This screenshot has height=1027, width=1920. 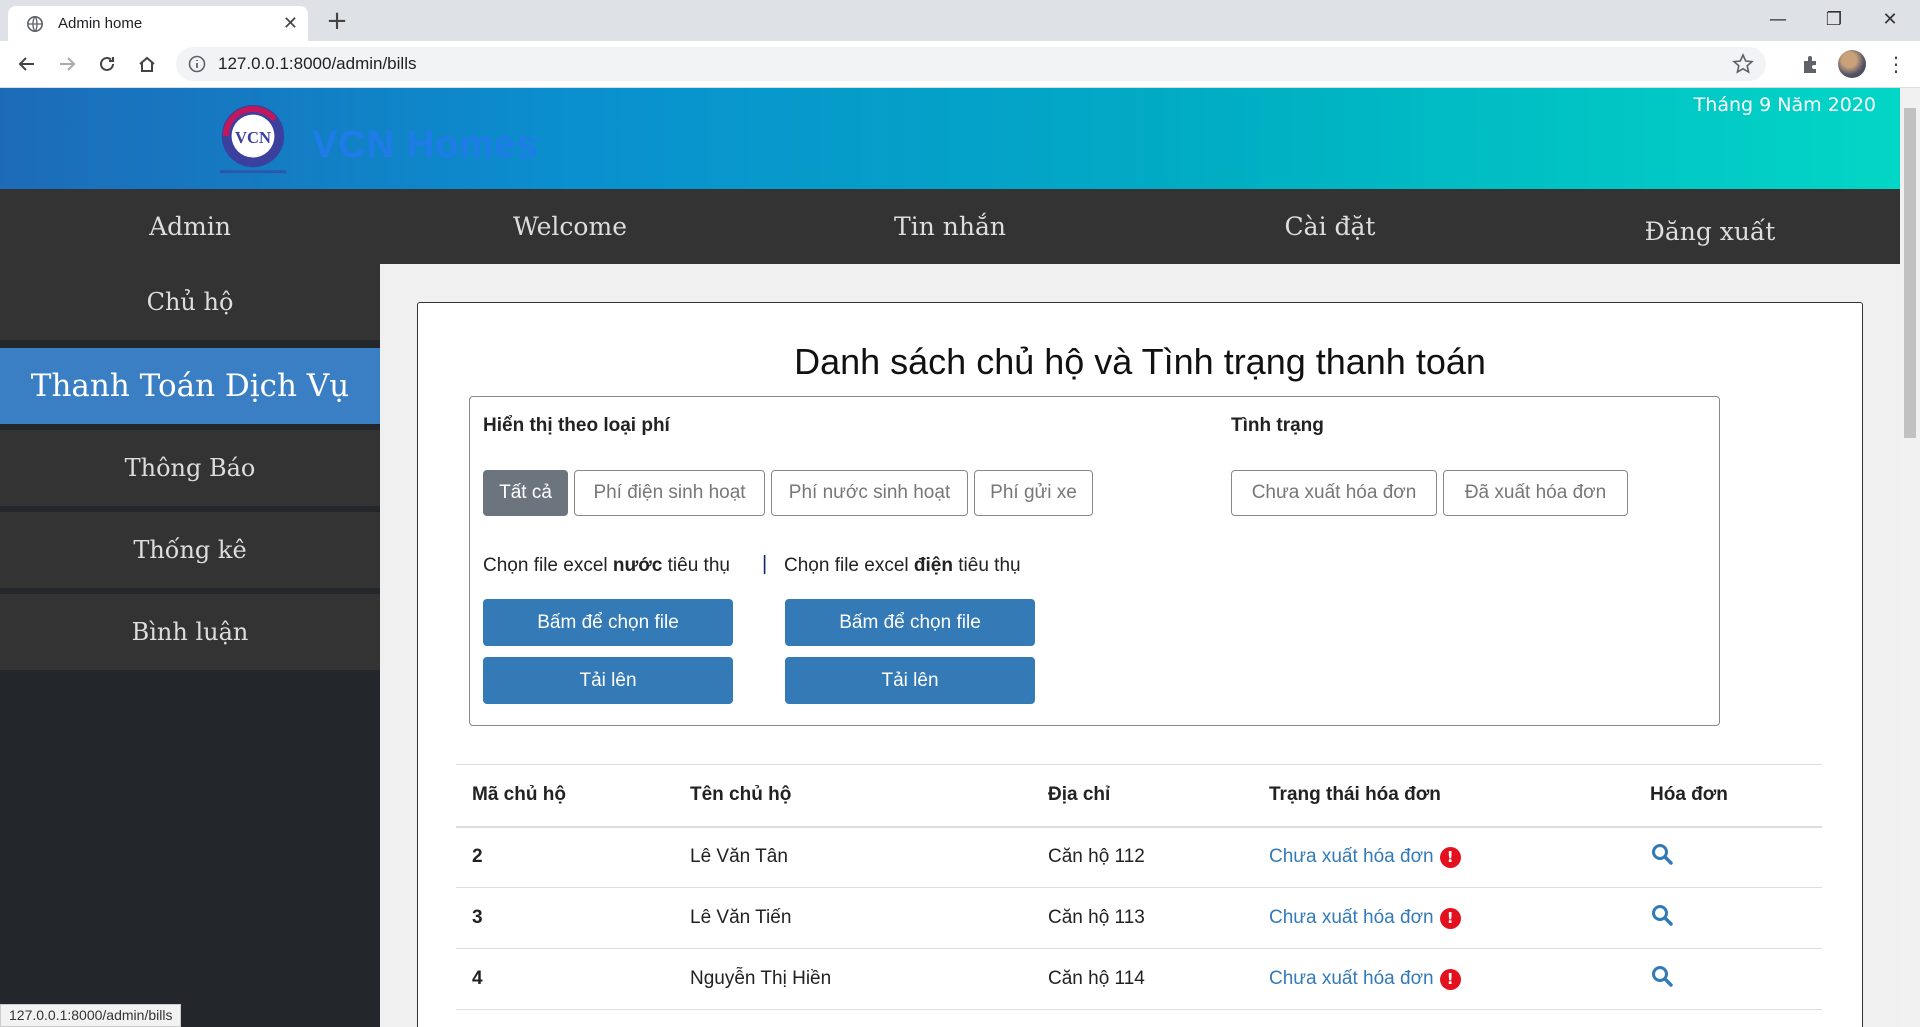 What do you see at coordinates (1142, 857) in the screenshot?
I see `owner-address: Căn hộ 112` at bounding box center [1142, 857].